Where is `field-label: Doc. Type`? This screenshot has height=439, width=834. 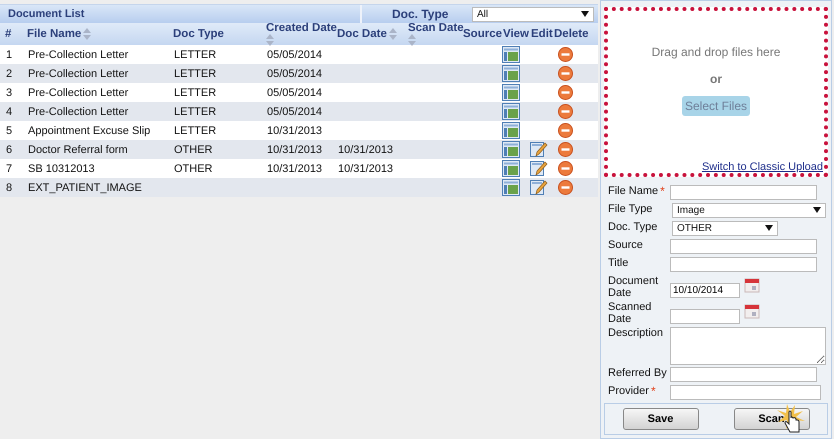 field-label: Doc. Type is located at coordinates (633, 226).